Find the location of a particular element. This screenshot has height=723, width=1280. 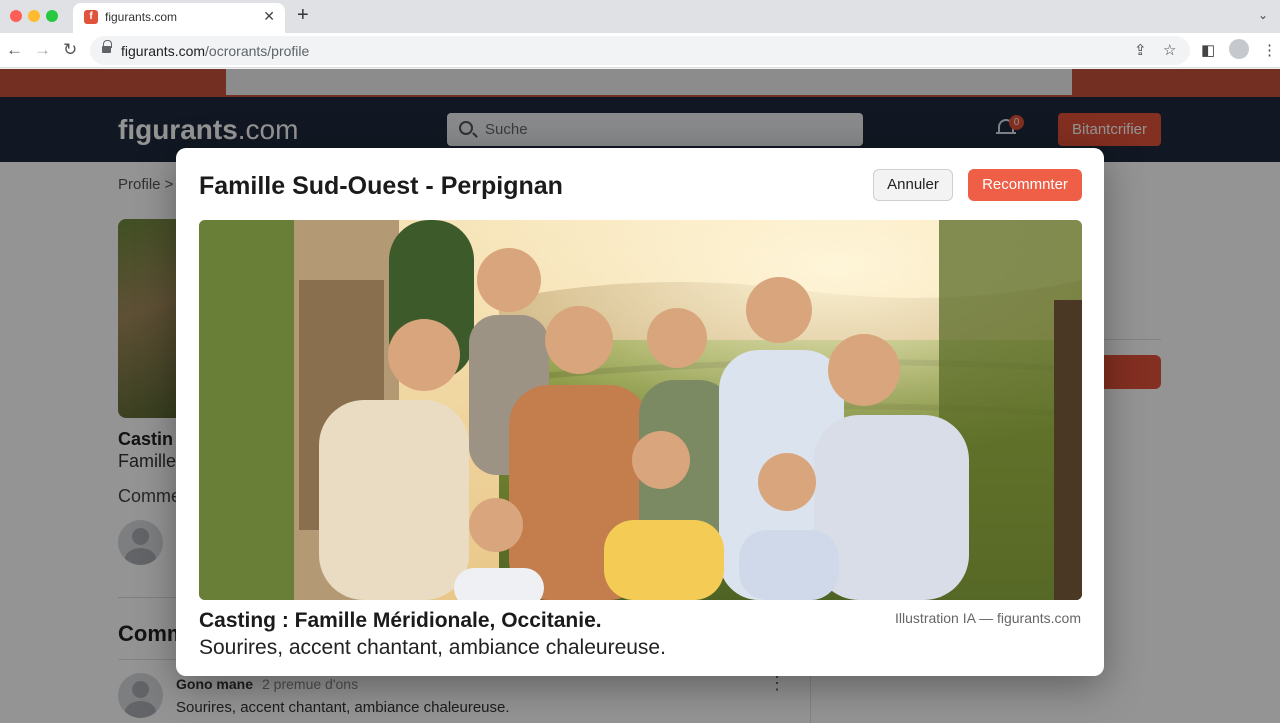

profile-avatar-icon is located at coordinates (1239, 49).